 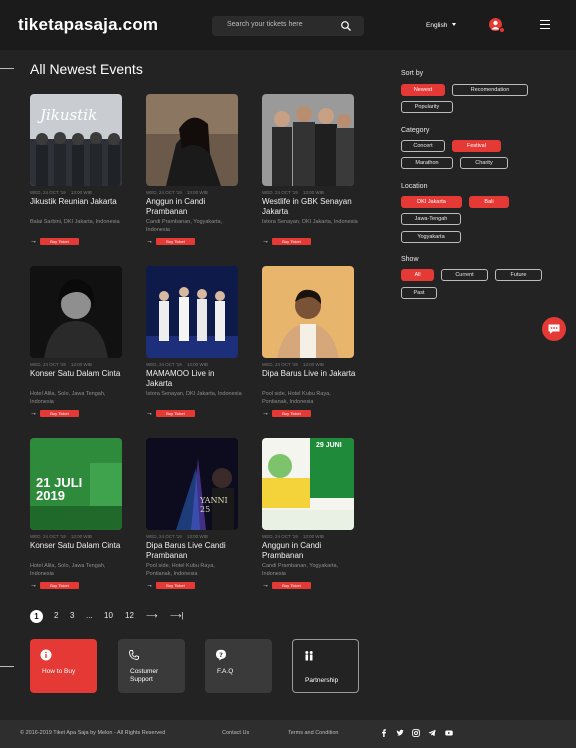 I want to click on sort-newest-chip: Newest, so click(x=423, y=90).